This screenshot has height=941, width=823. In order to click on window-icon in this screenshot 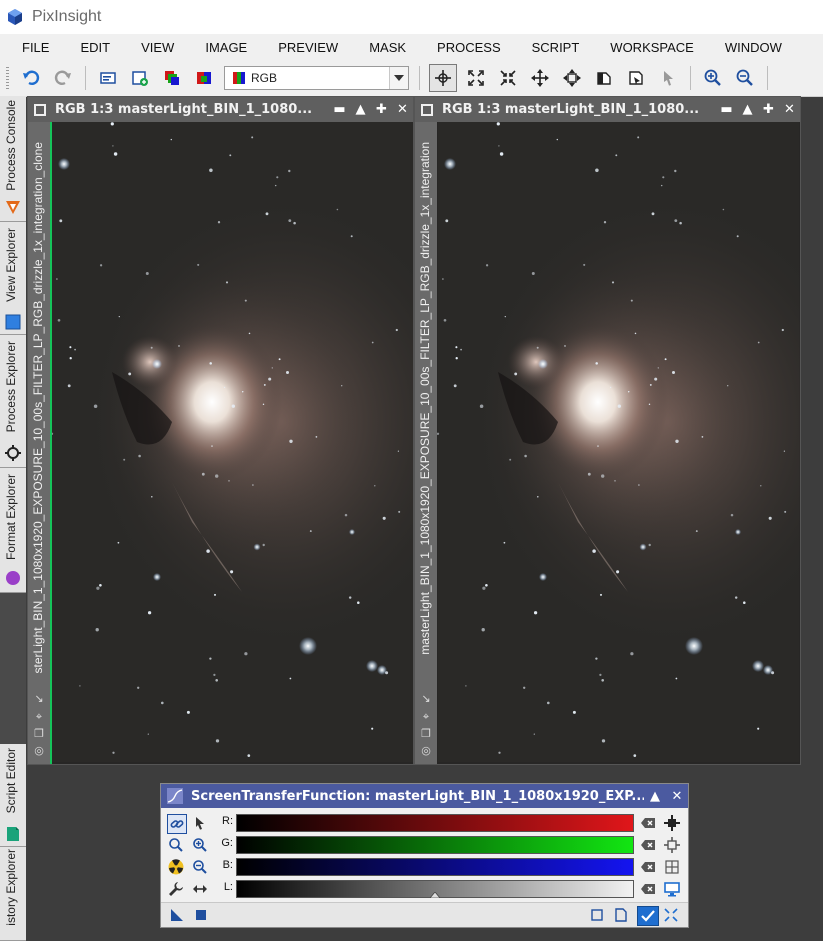, I will do `click(427, 109)`.